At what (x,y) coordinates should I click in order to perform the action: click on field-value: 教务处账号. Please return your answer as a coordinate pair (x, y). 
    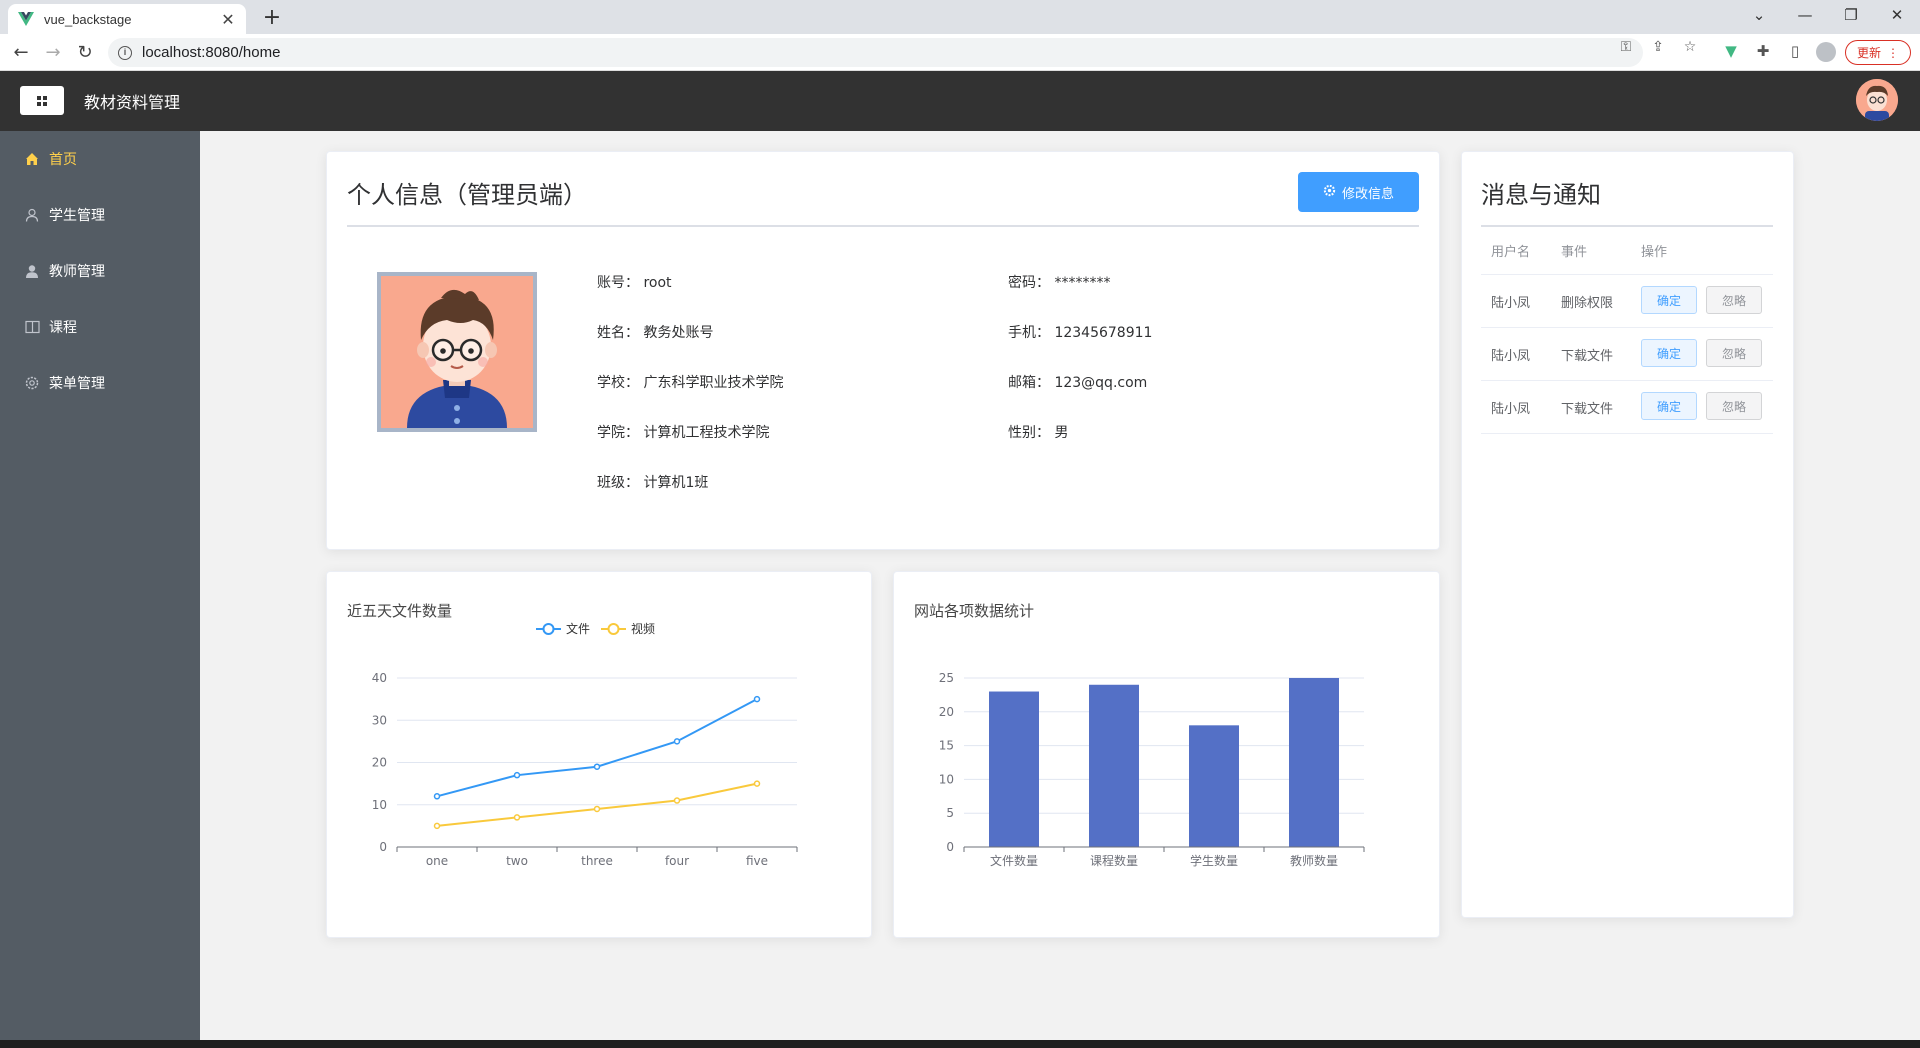
    Looking at the image, I should click on (678, 333).